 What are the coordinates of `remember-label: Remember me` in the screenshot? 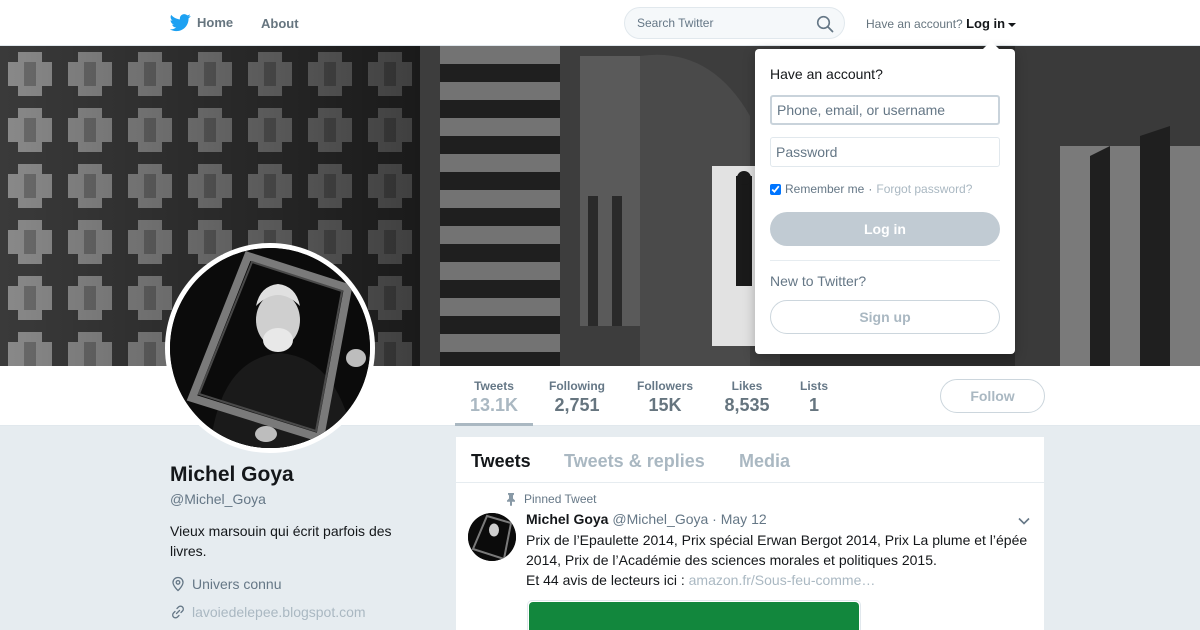 It's located at (824, 189).